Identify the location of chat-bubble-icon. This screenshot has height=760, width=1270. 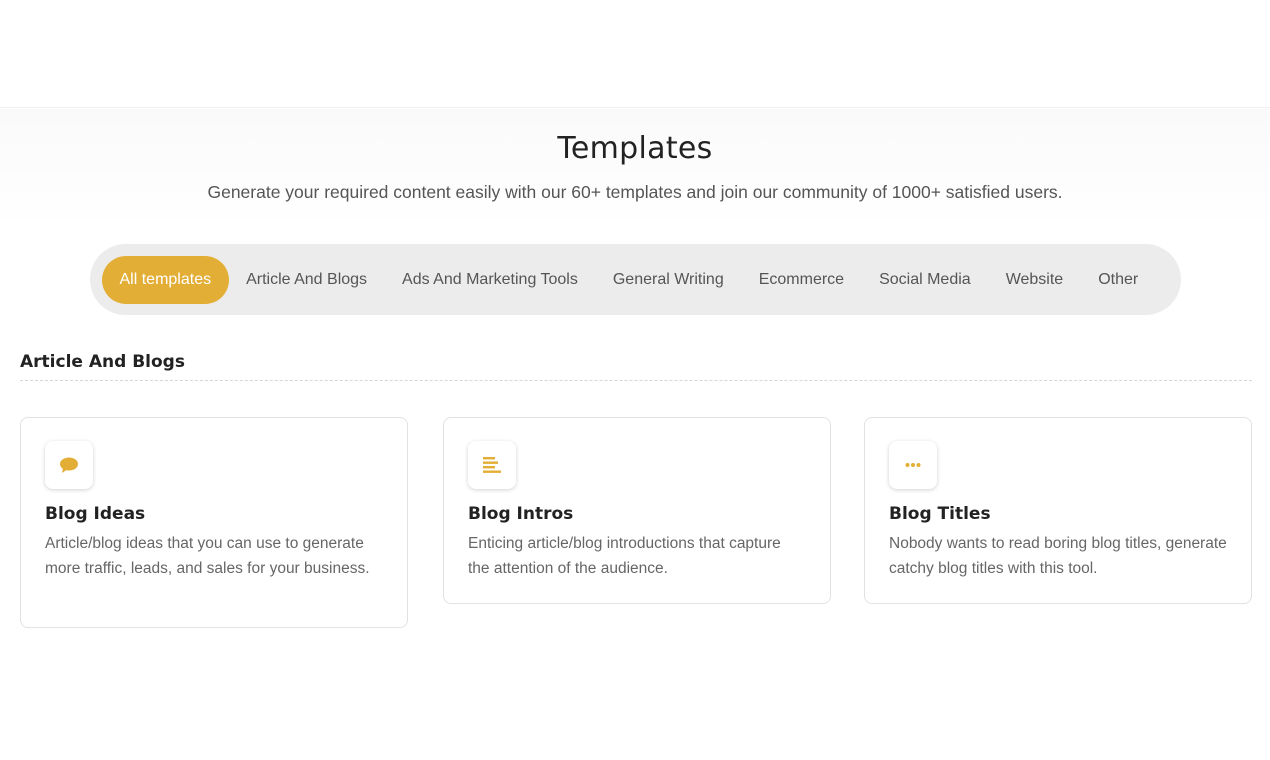
(69, 465).